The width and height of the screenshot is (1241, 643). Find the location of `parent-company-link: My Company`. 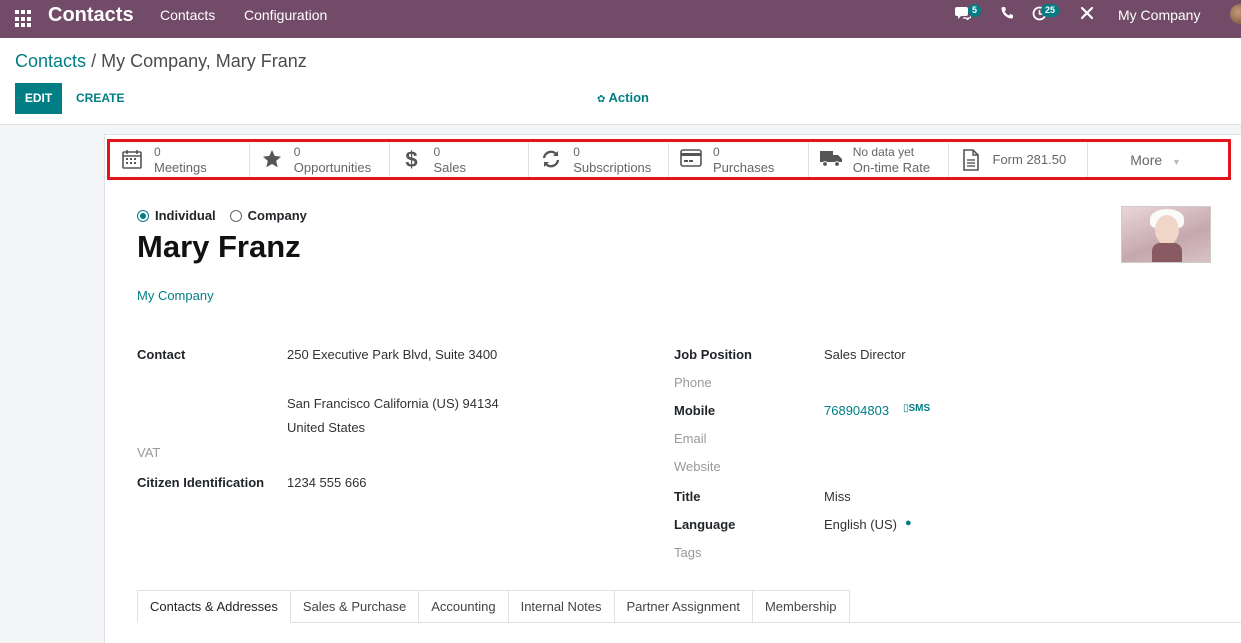

parent-company-link: My Company is located at coordinates (175, 295).